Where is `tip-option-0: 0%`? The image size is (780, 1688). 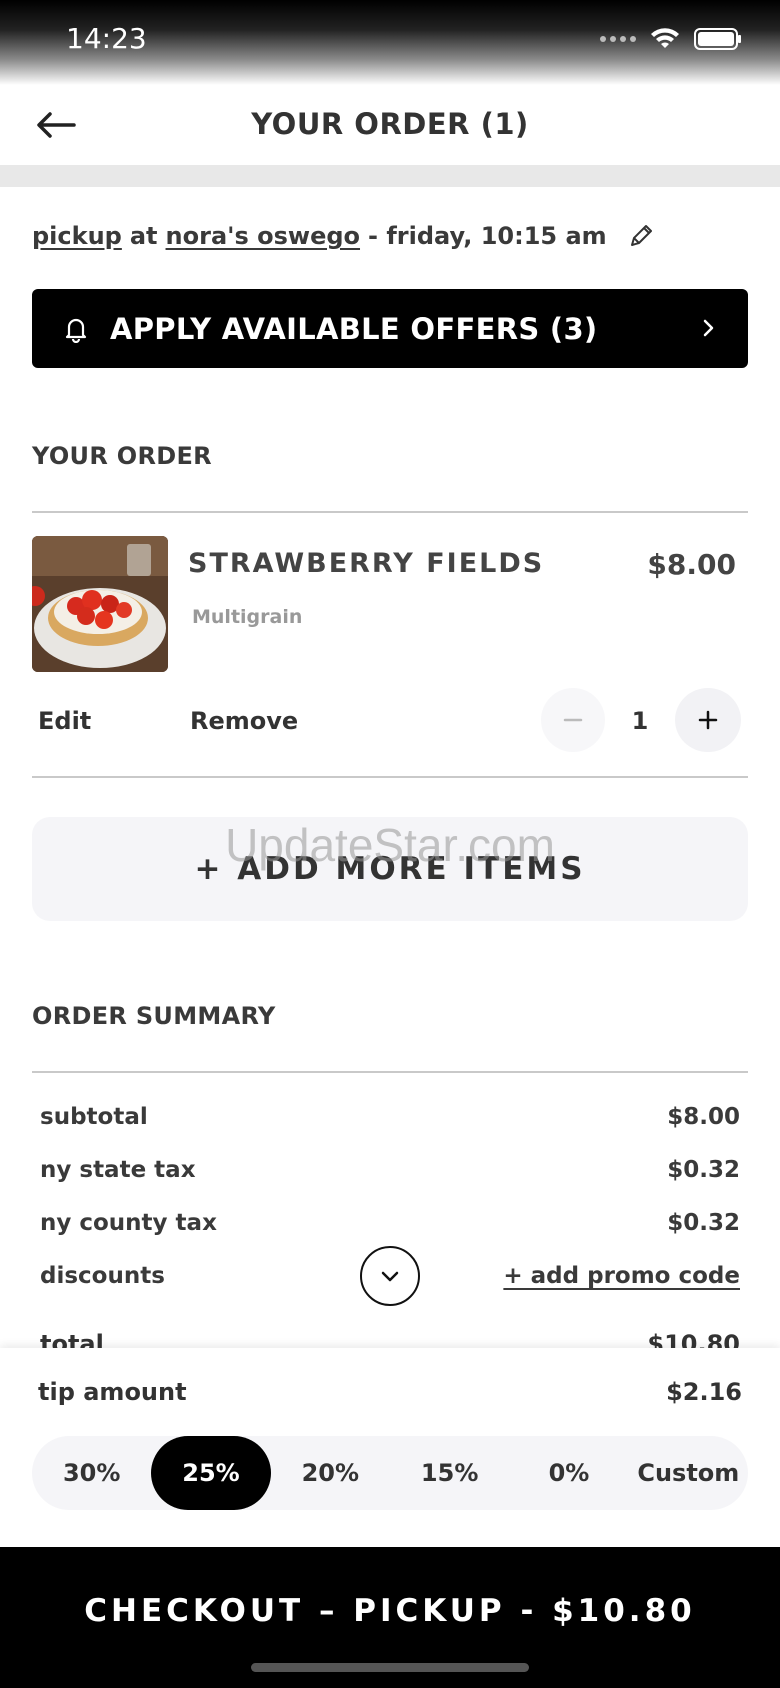 tip-option-0: 0% is located at coordinates (568, 1473).